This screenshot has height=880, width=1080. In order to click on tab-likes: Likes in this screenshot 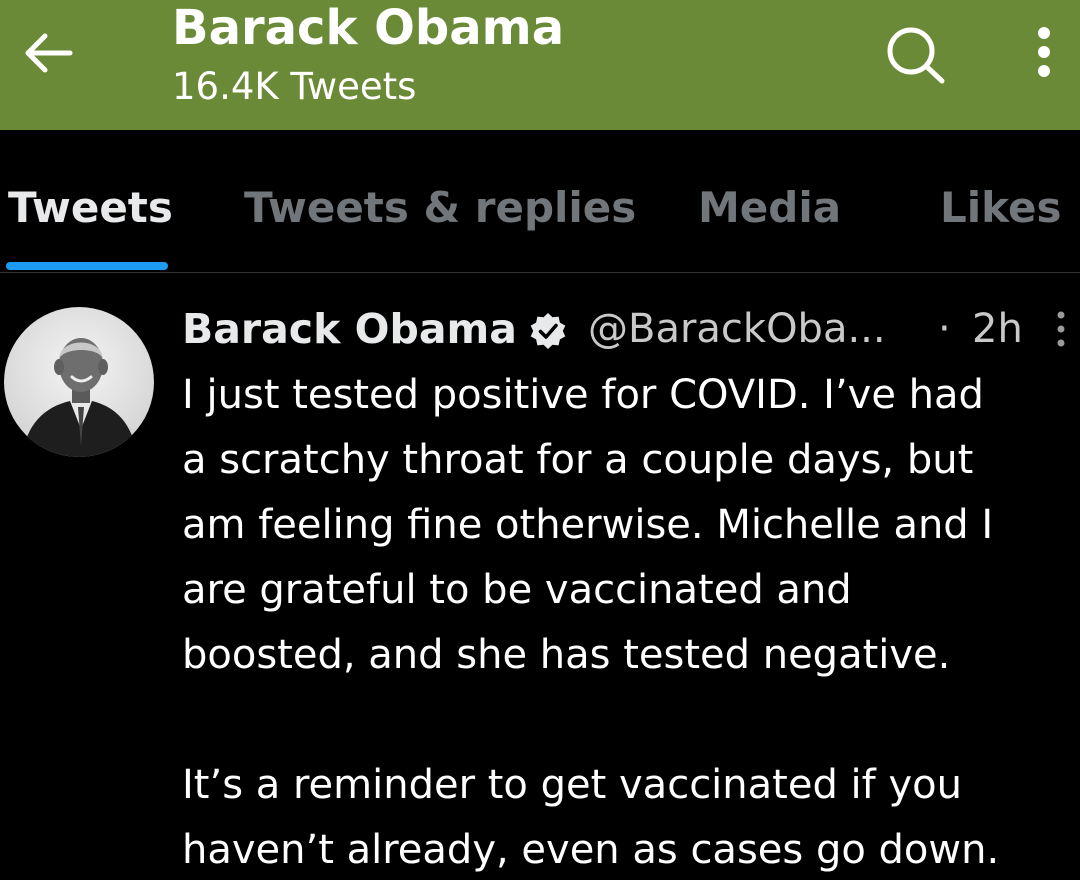, I will do `click(1000, 208)`.